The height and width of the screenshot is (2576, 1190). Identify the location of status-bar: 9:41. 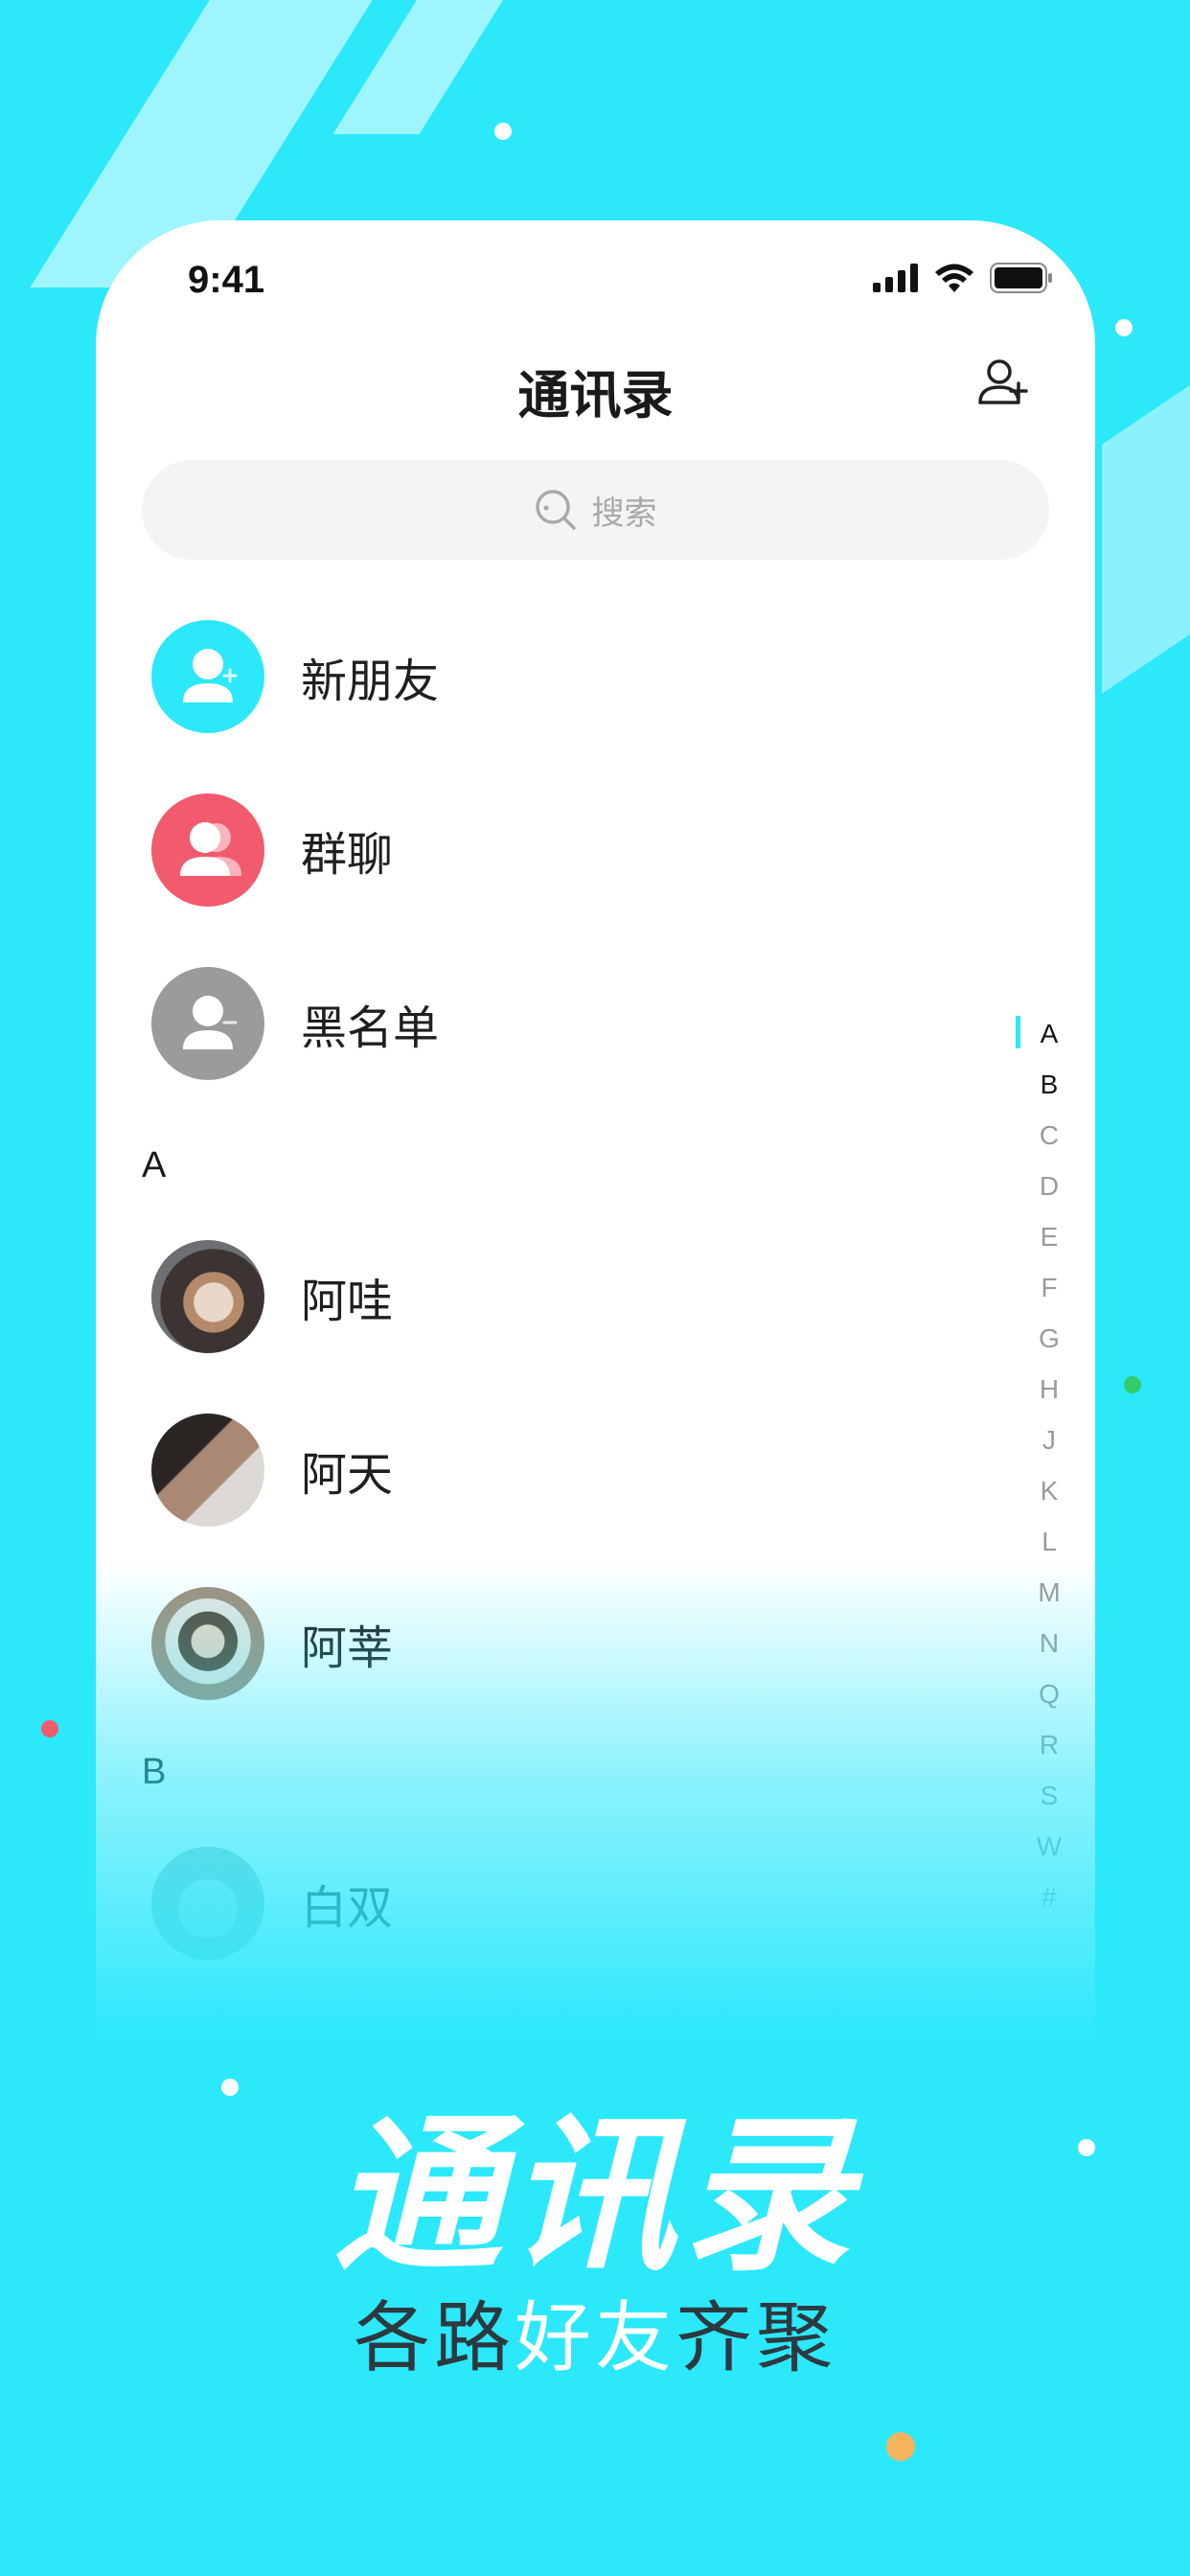
(595, 277).